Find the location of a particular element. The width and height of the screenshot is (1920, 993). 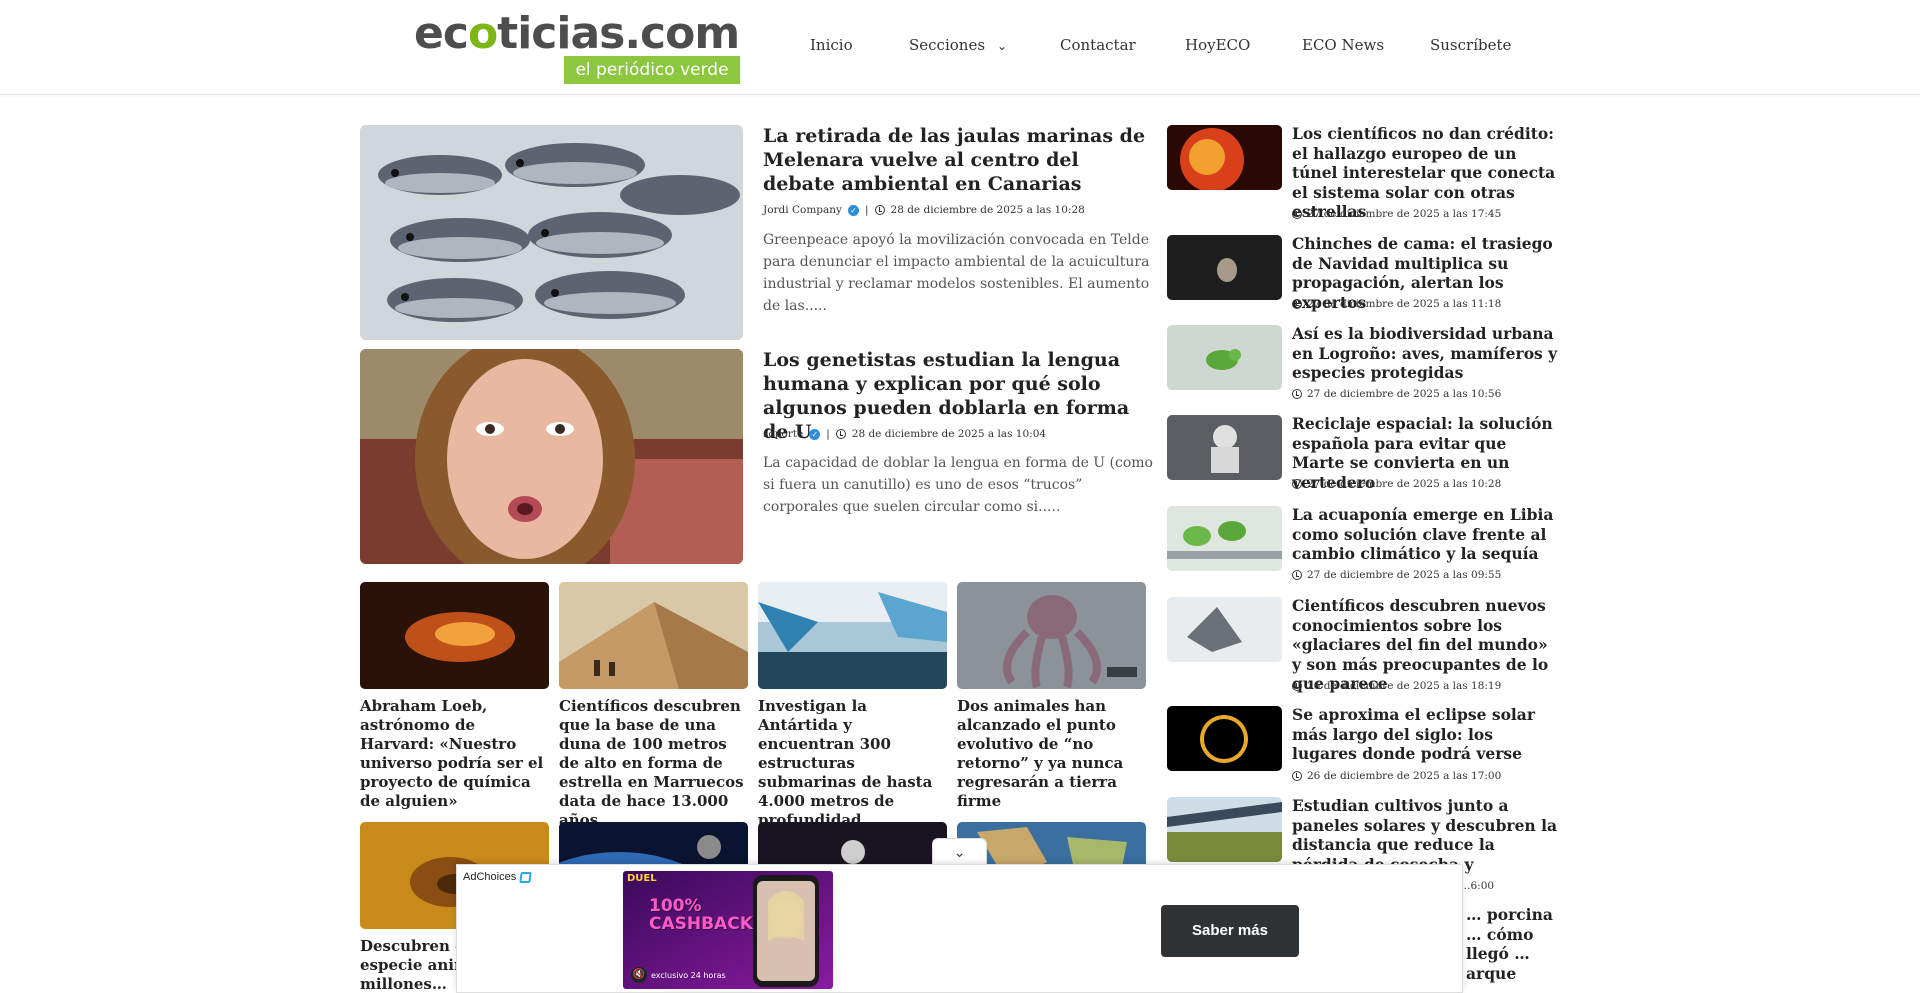

card-image-glacier is located at coordinates (852, 635).